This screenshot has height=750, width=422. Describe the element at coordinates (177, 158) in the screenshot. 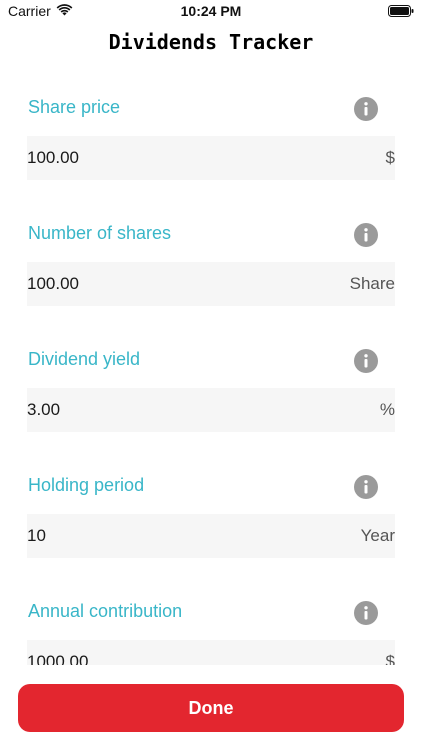

I see `share-price-input` at that location.